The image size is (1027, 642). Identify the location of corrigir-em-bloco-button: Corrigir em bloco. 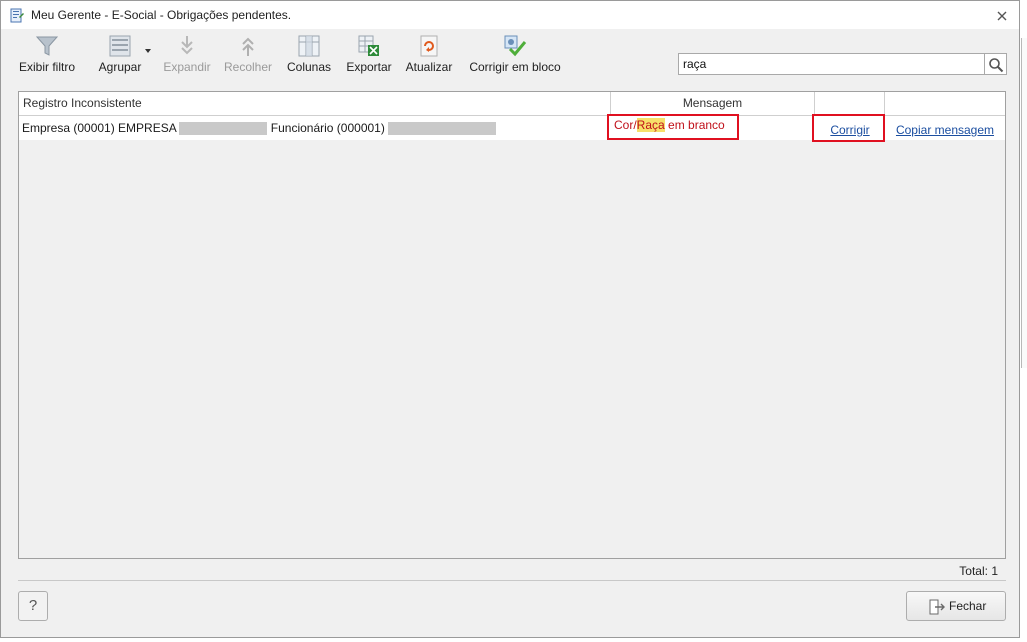
(515, 54).